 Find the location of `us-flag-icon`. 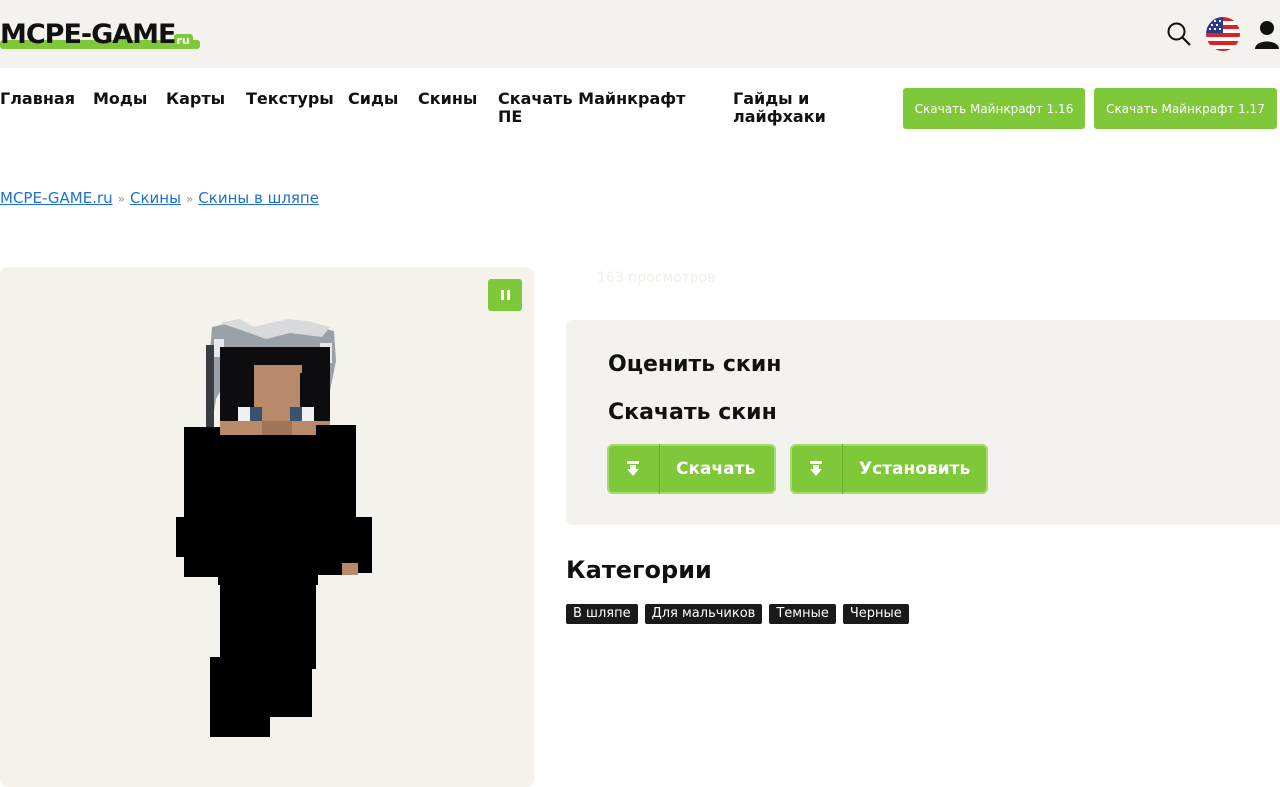

us-flag-icon is located at coordinates (1223, 34).